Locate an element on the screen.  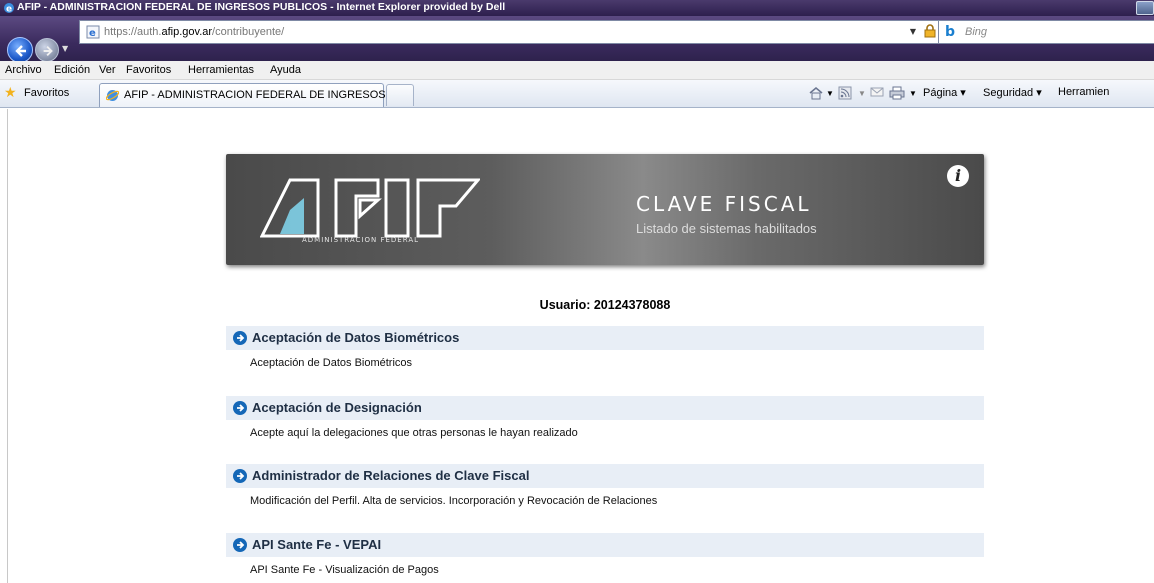
home-dropdown-icon: ▼ is located at coordinates (830, 93).